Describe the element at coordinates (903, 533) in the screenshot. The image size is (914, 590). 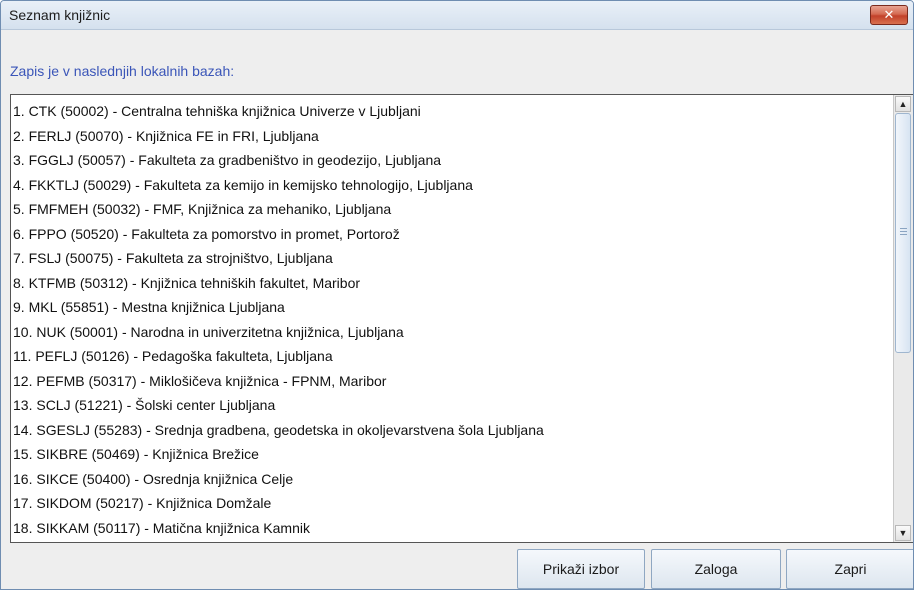
I see `arrow-down-icon: ▼` at that location.